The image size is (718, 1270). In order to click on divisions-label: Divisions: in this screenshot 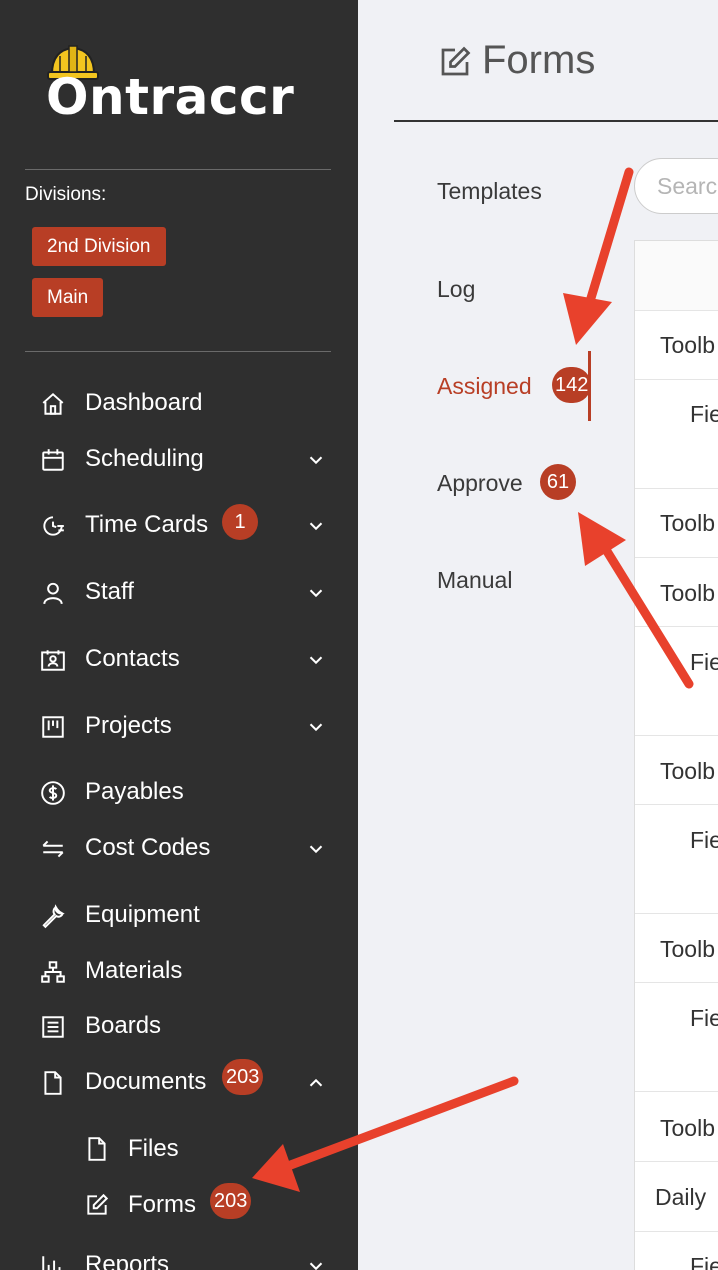, I will do `click(66, 194)`.